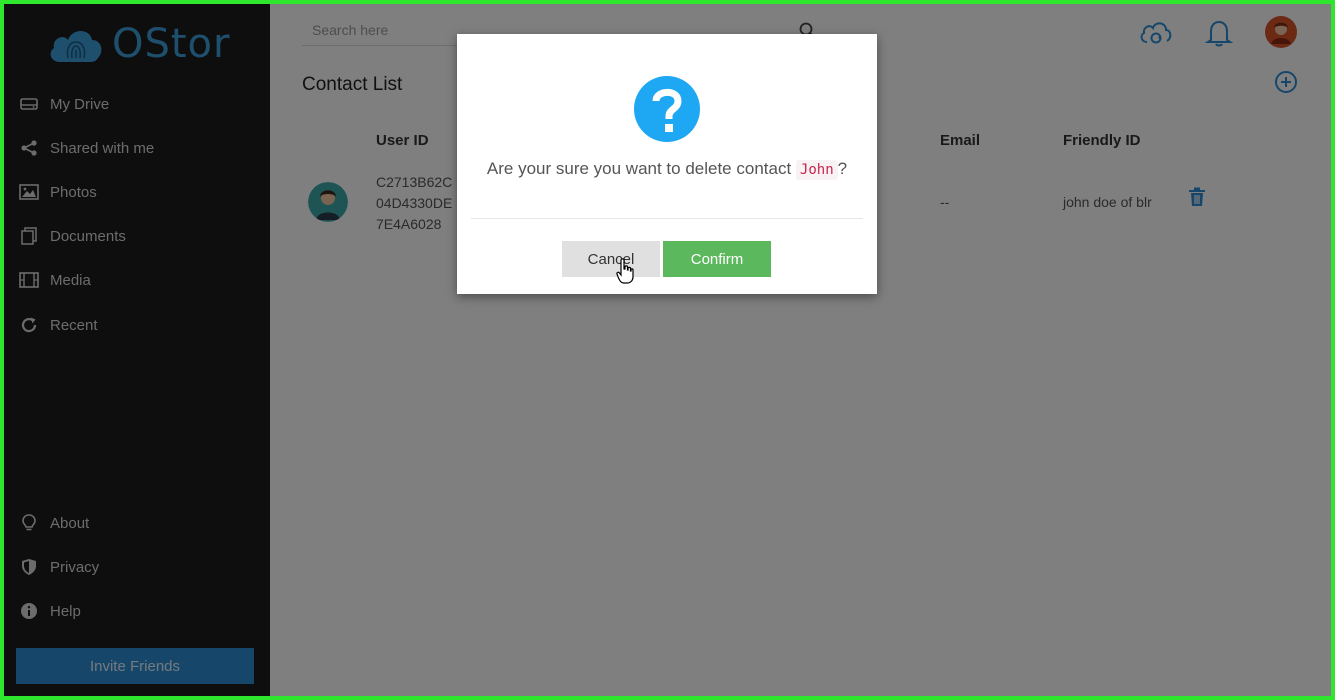  I want to click on question-icon, so click(667, 109).